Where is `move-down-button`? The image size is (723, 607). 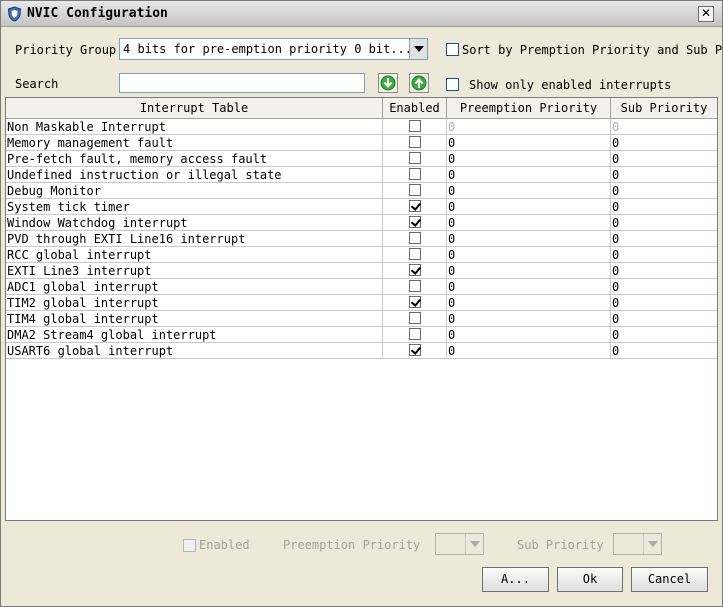 move-down-button is located at coordinates (388, 83).